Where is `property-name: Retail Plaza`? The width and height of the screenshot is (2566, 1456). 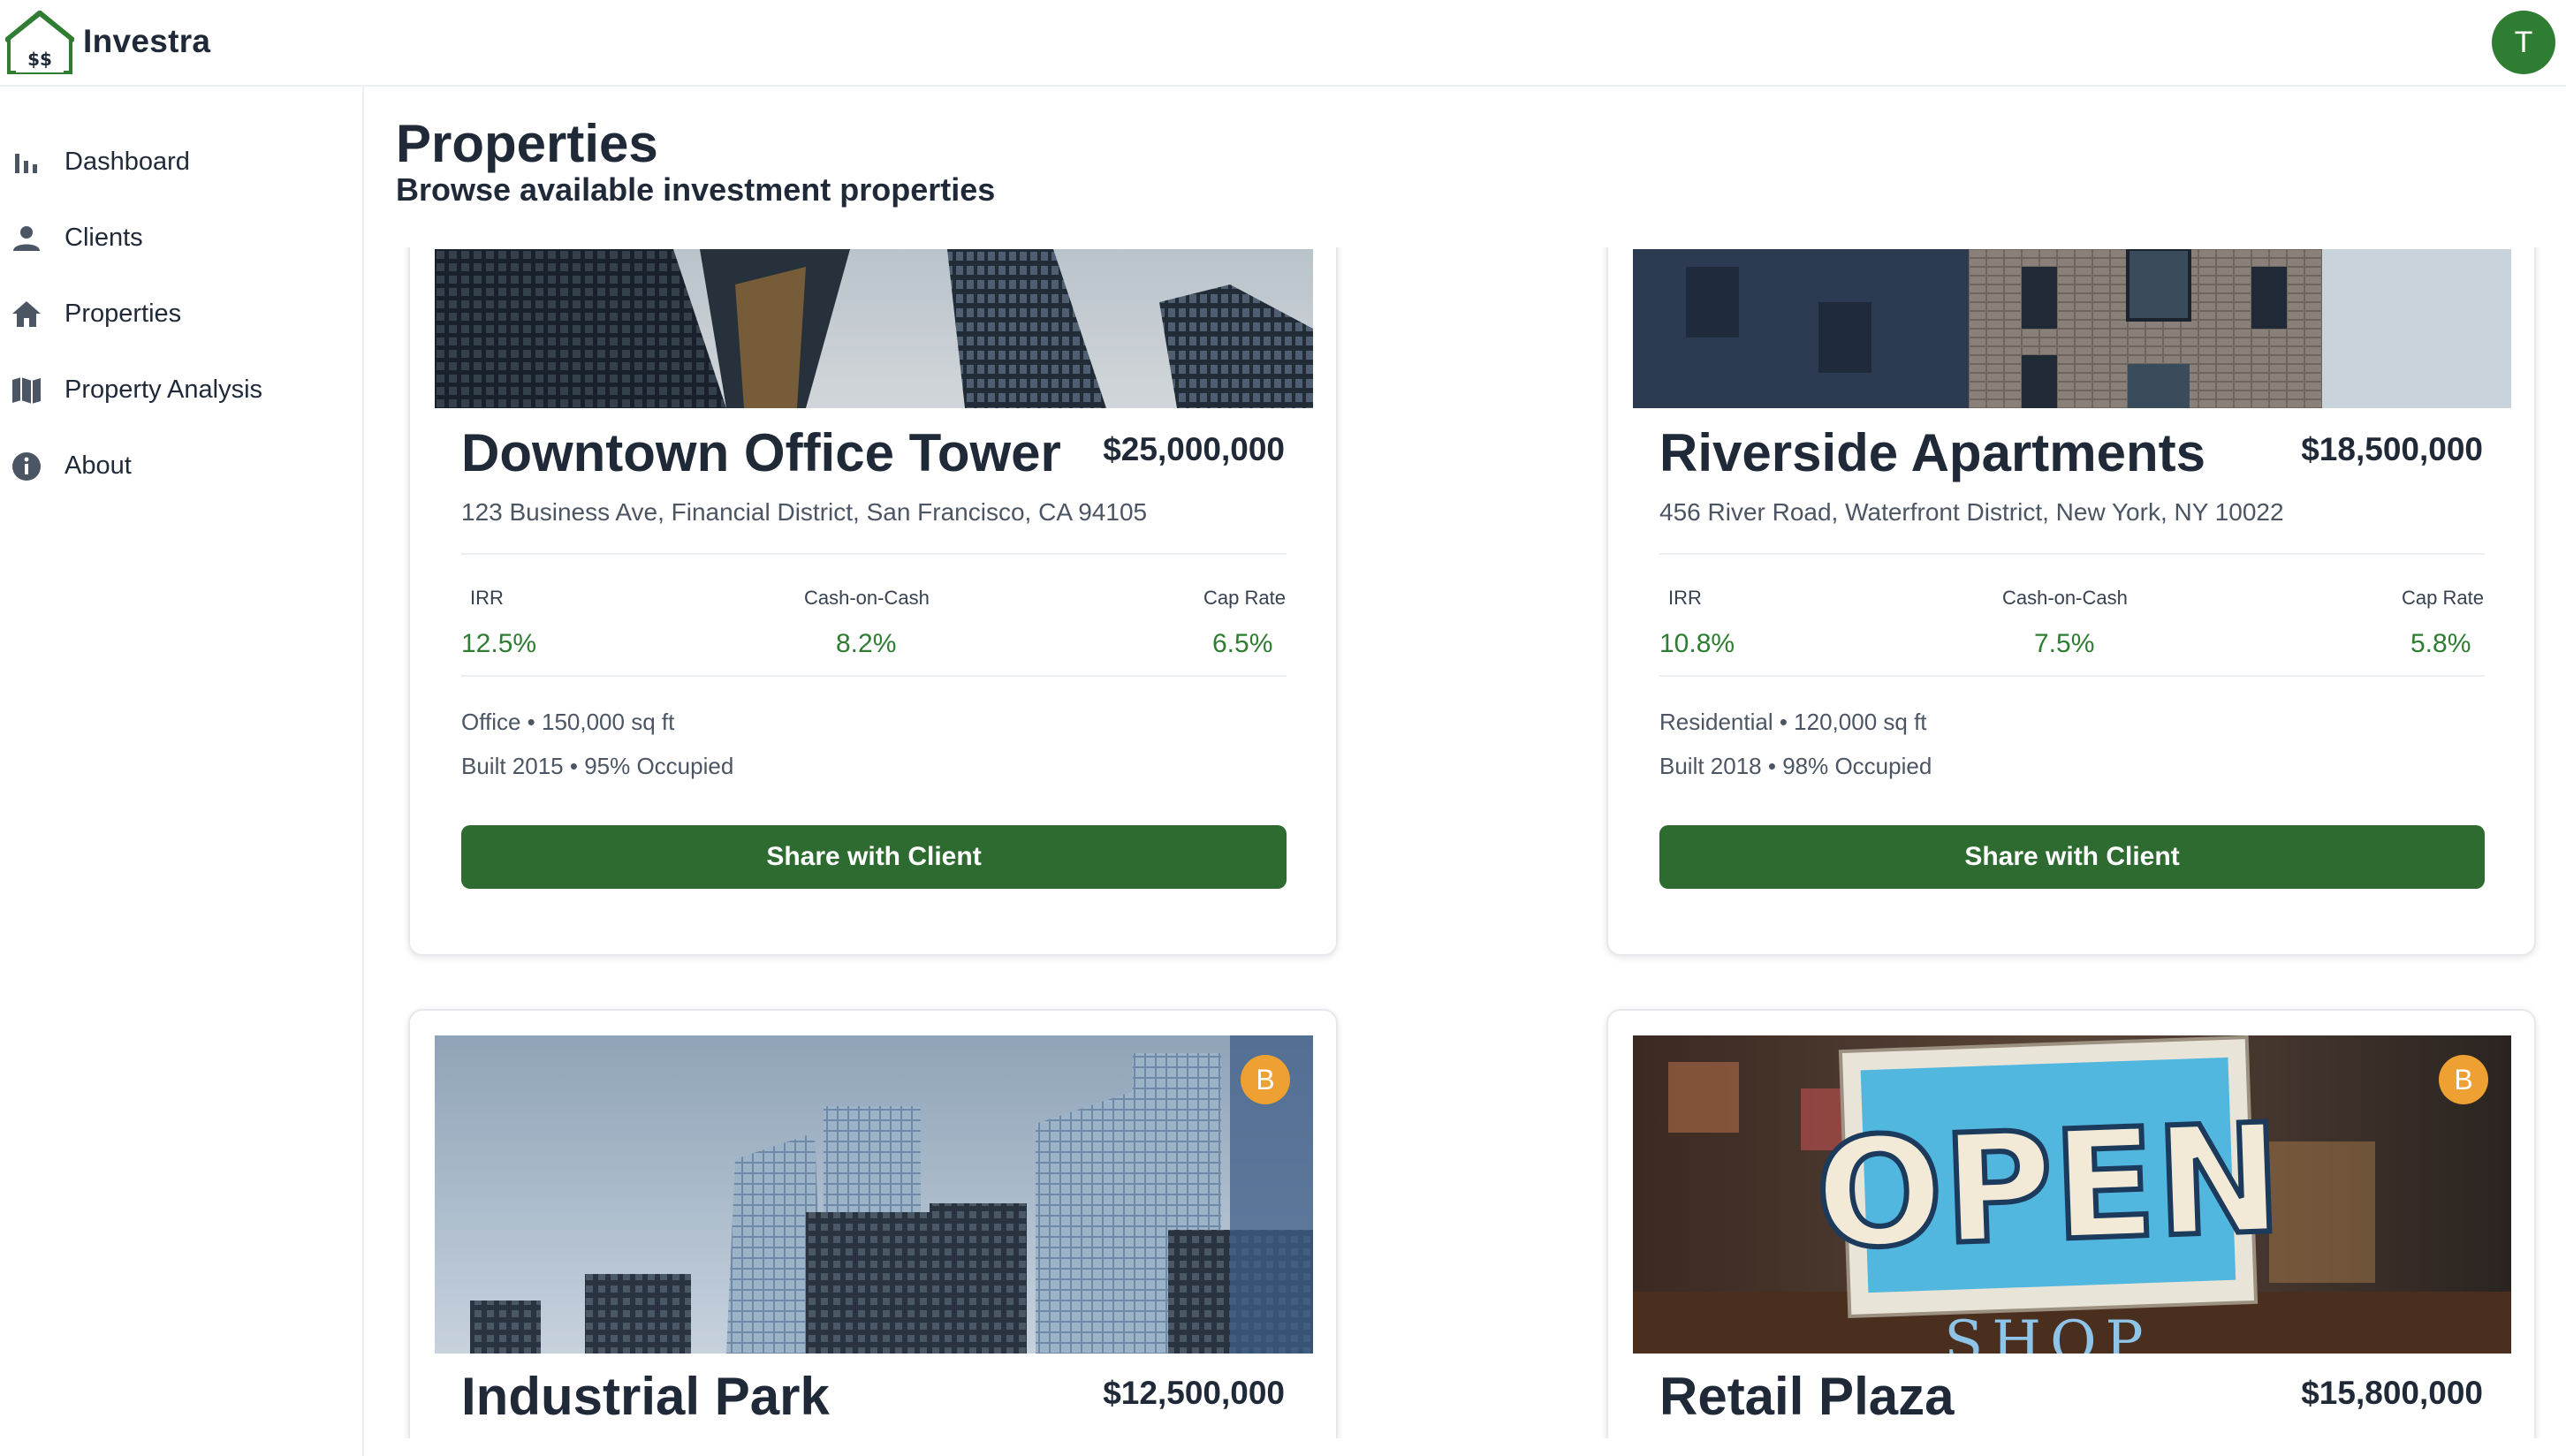
property-name: Retail Plaza is located at coordinates (1807, 1396).